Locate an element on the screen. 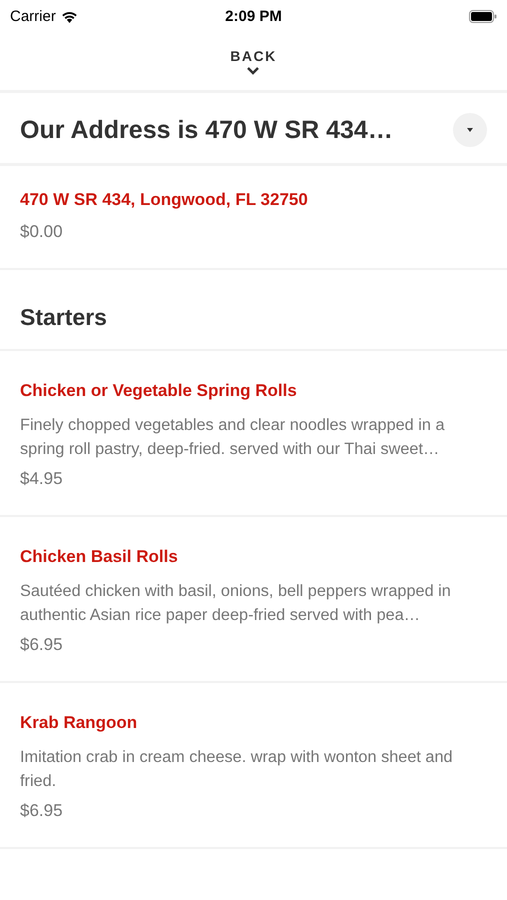 The width and height of the screenshot is (507, 900). location-price: $0.00 is located at coordinates (42, 232).